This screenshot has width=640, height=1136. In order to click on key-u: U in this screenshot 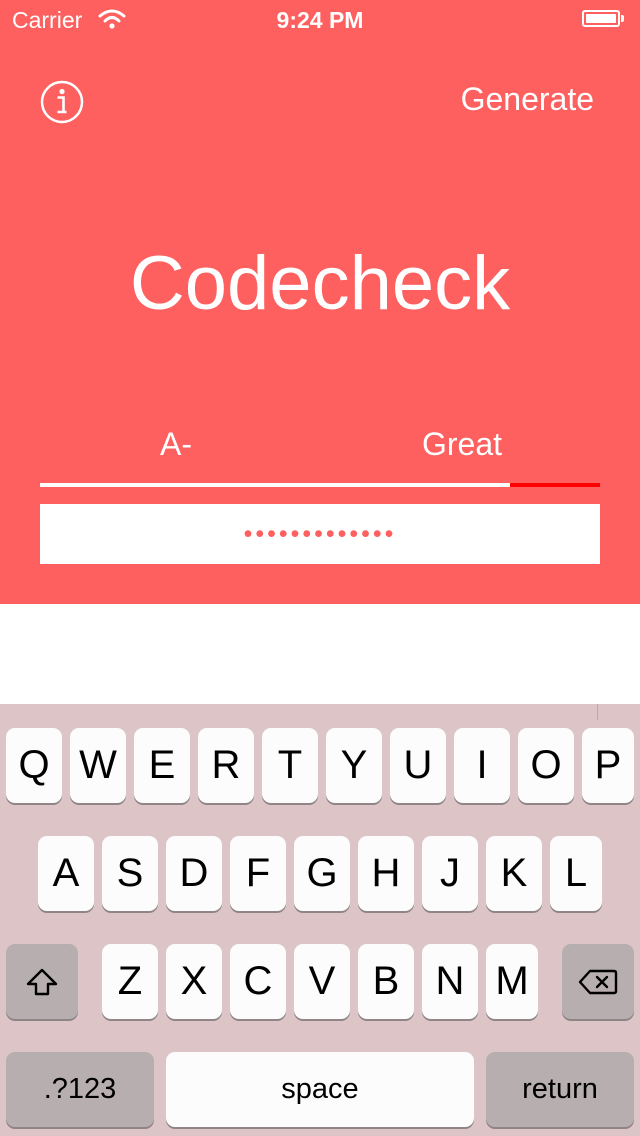, I will do `click(418, 765)`.